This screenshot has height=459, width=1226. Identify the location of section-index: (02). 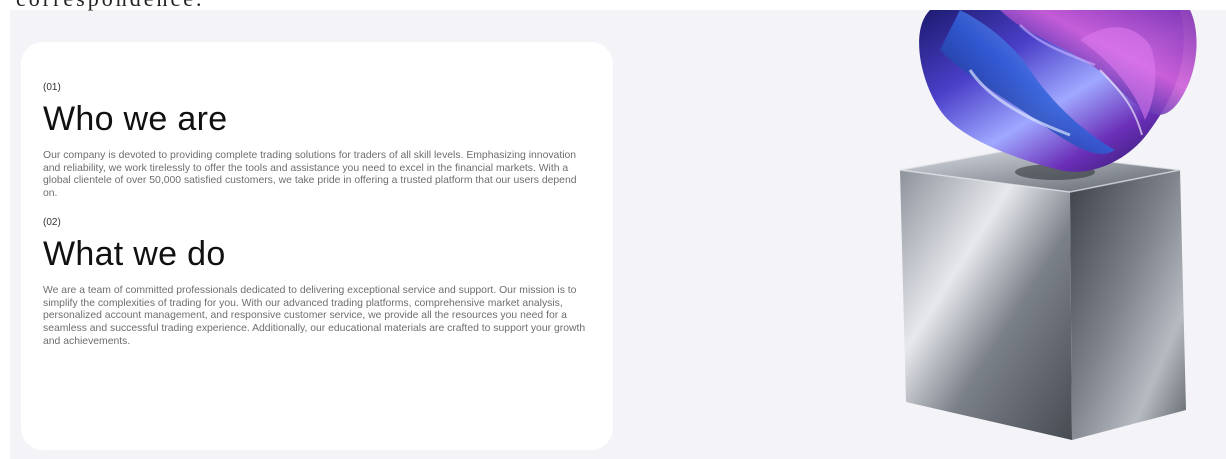
(52, 222).